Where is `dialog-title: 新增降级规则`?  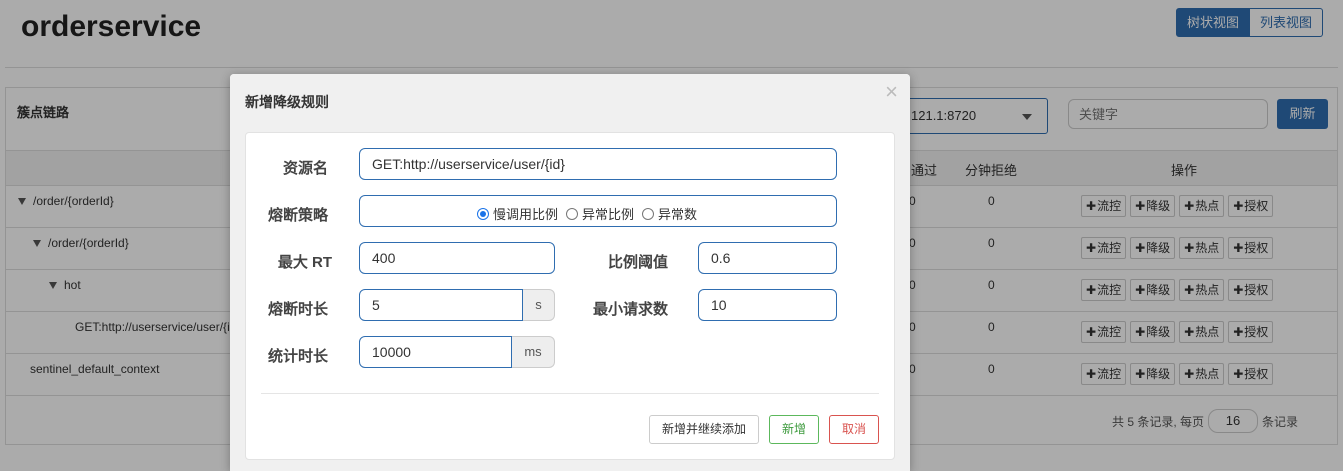 dialog-title: 新增降级规则 is located at coordinates (287, 102).